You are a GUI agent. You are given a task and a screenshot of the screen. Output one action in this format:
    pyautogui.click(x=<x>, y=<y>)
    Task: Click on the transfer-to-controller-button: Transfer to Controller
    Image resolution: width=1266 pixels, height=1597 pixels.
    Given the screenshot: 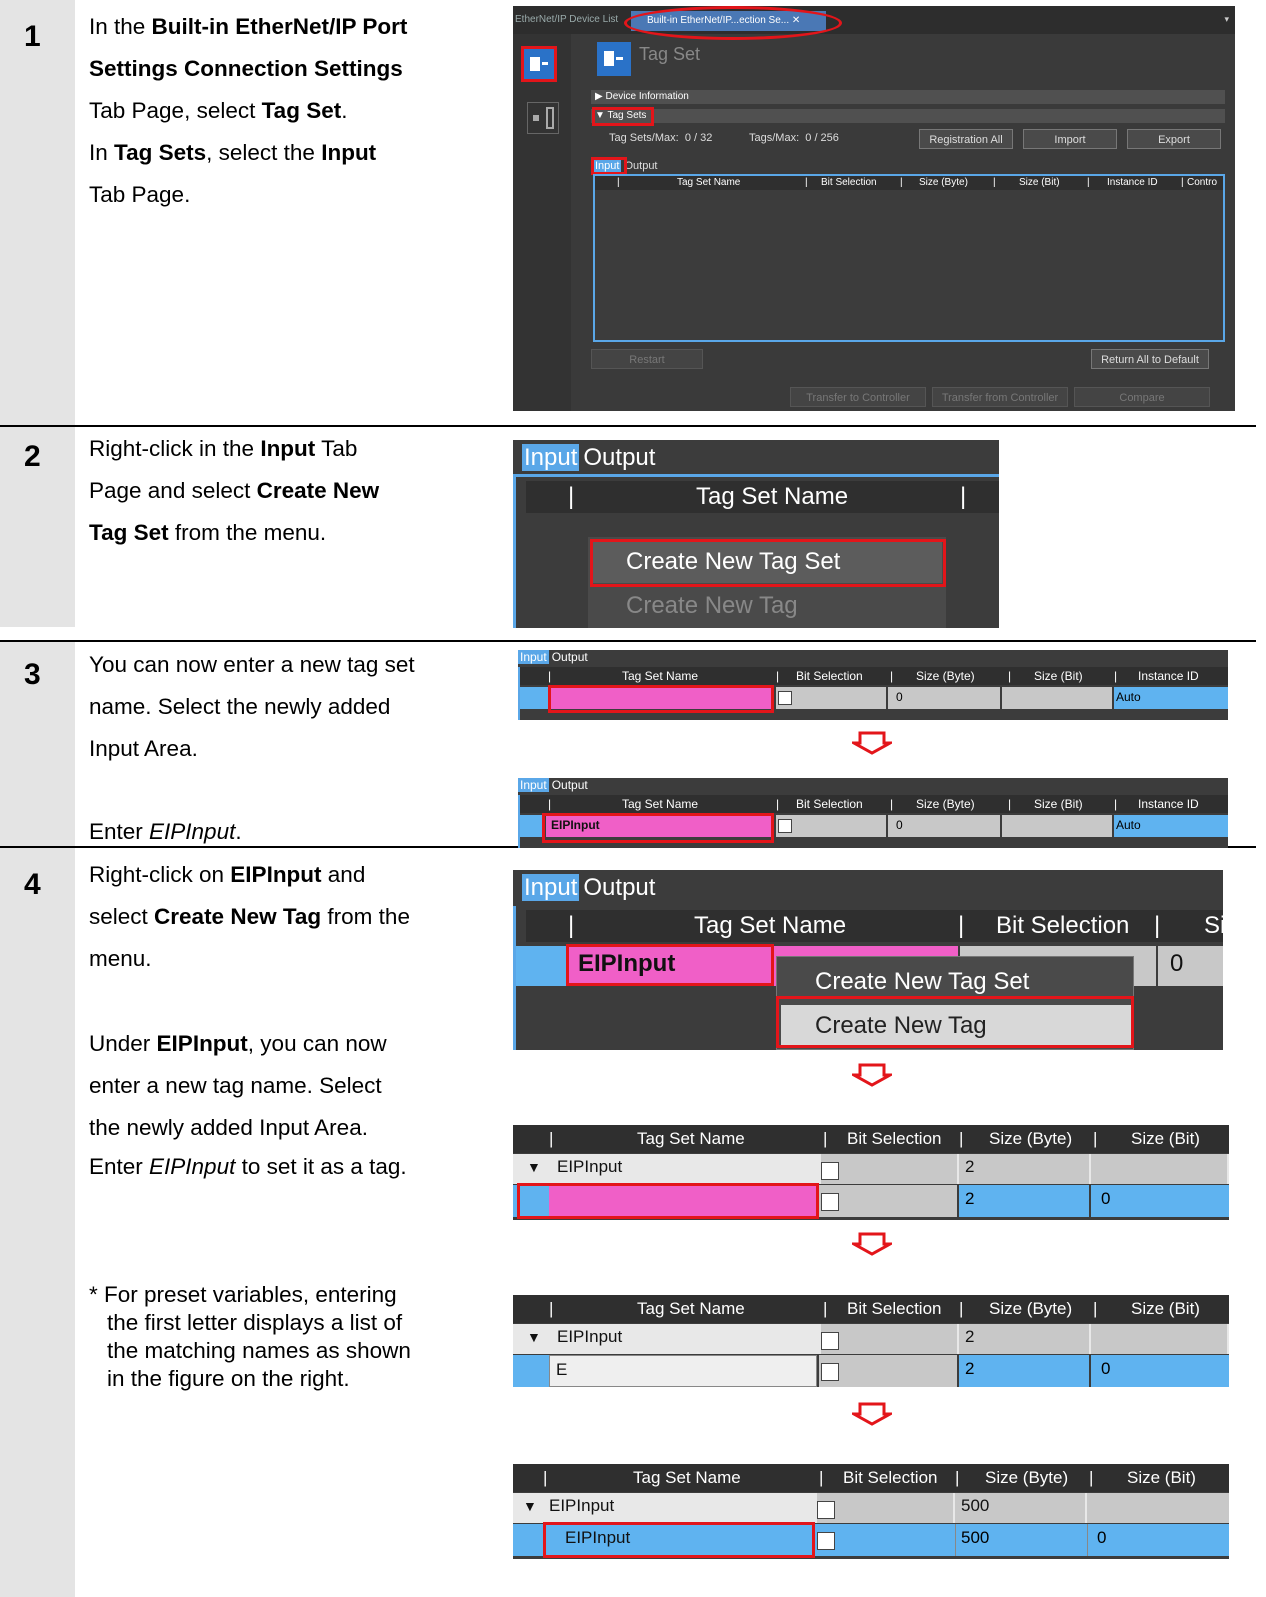 What is the action you would take?
    pyautogui.click(x=858, y=397)
    